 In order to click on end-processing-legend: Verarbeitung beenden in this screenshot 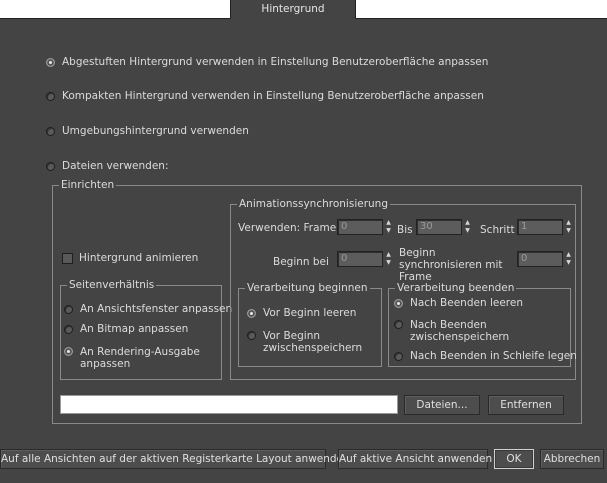, I will do `click(456, 288)`.